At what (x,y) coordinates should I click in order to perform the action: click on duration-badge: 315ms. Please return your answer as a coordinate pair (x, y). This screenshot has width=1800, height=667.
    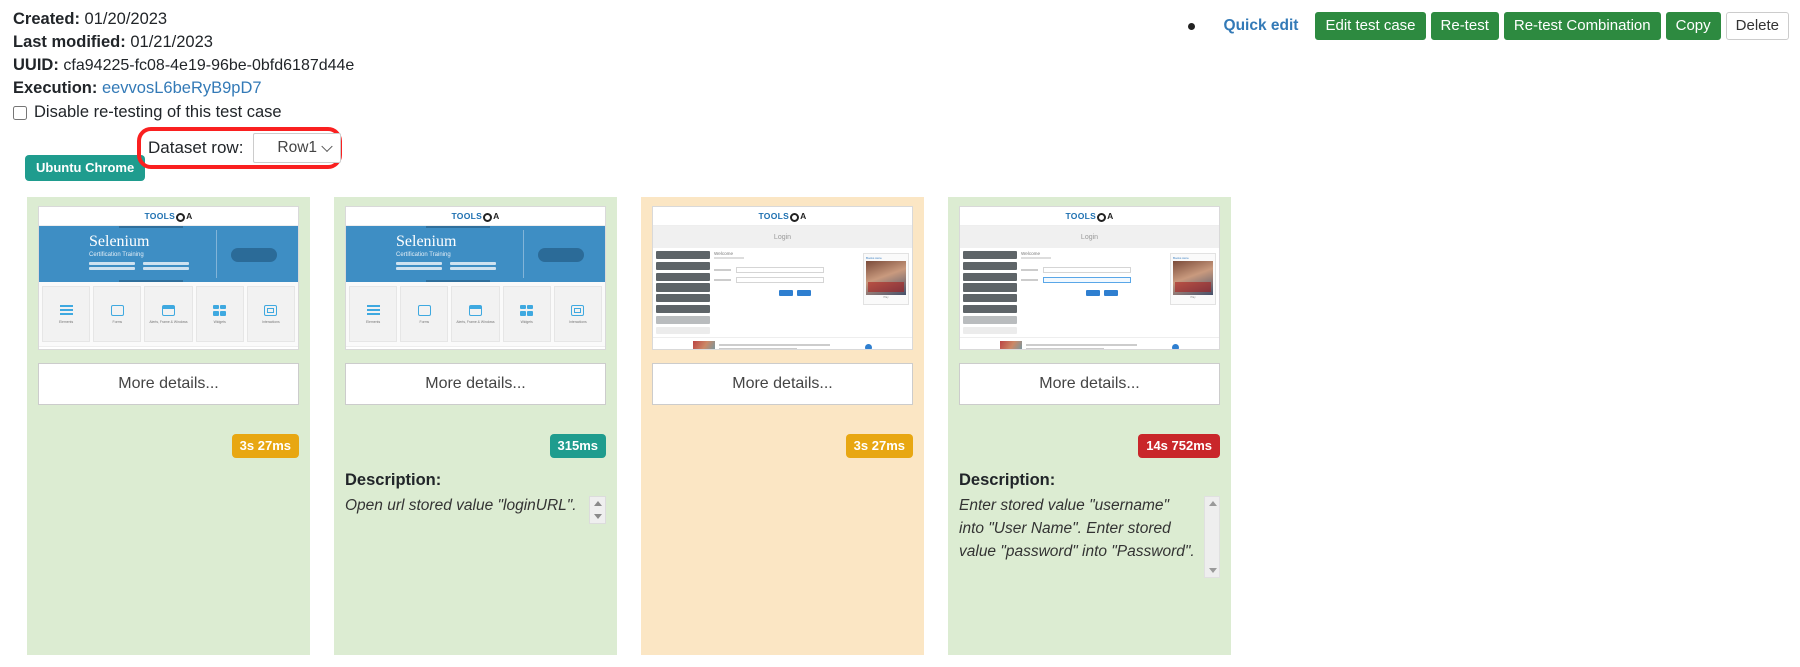
    Looking at the image, I should click on (577, 446).